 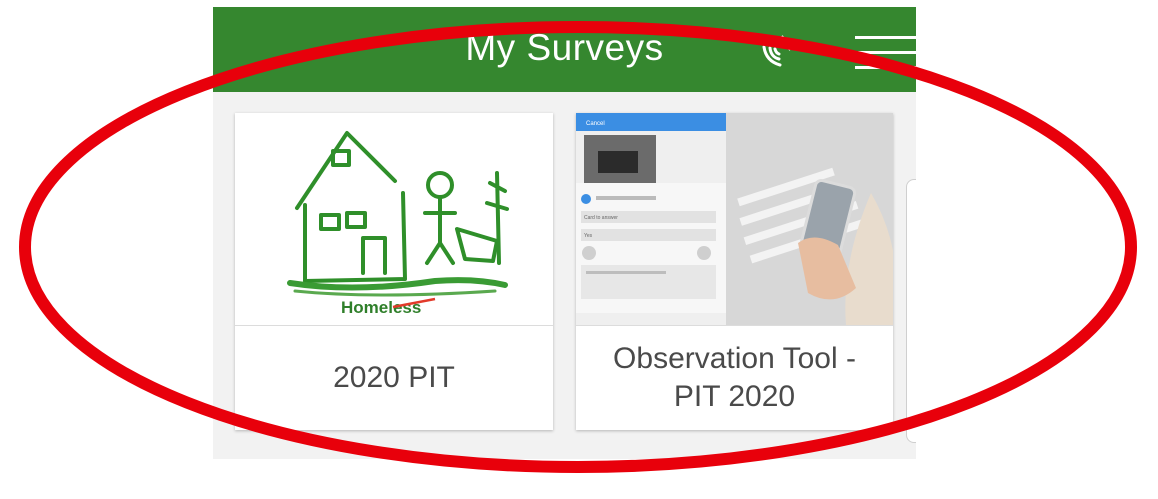 What do you see at coordinates (601, 218) in the screenshot?
I see `svg-text: Card to answer` at bounding box center [601, 218].